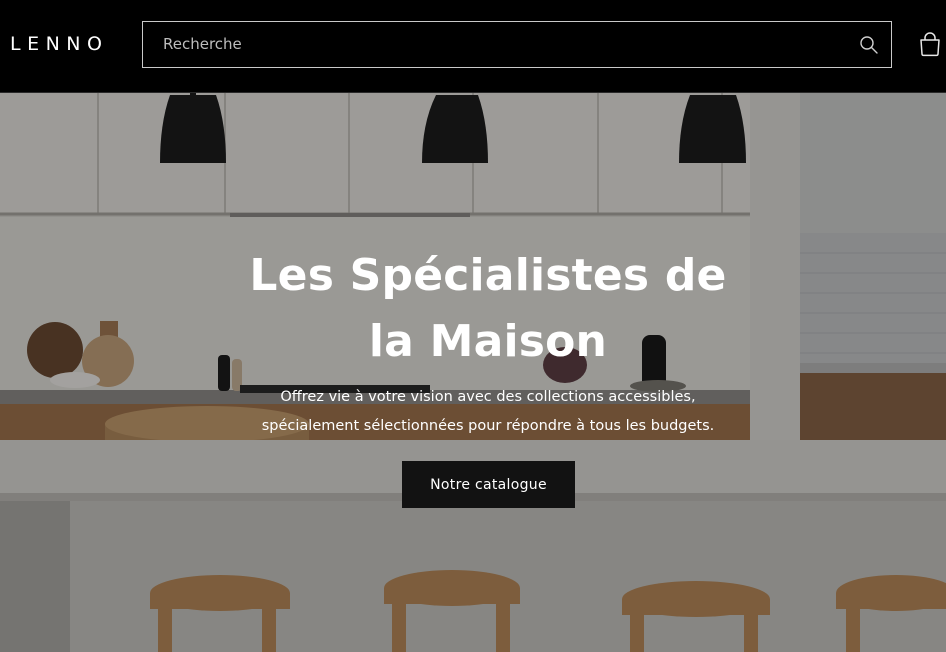 This screenshot has width=946, height=652. I want to click on site-header: LENNO Recherche, so click(473, 46).